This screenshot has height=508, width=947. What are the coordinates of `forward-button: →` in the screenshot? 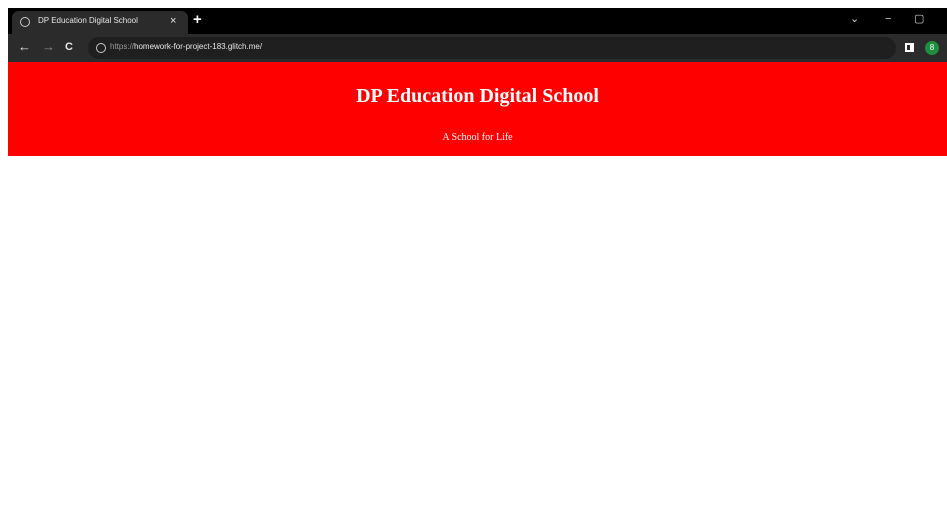 It's located at (48, 47).